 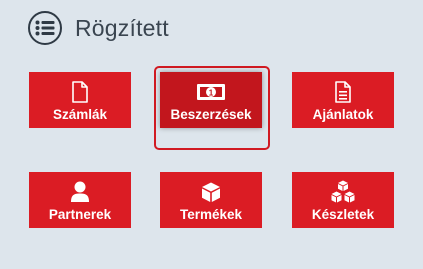 I want to click on banknote-icon: 1, so click(x=211, y=92).